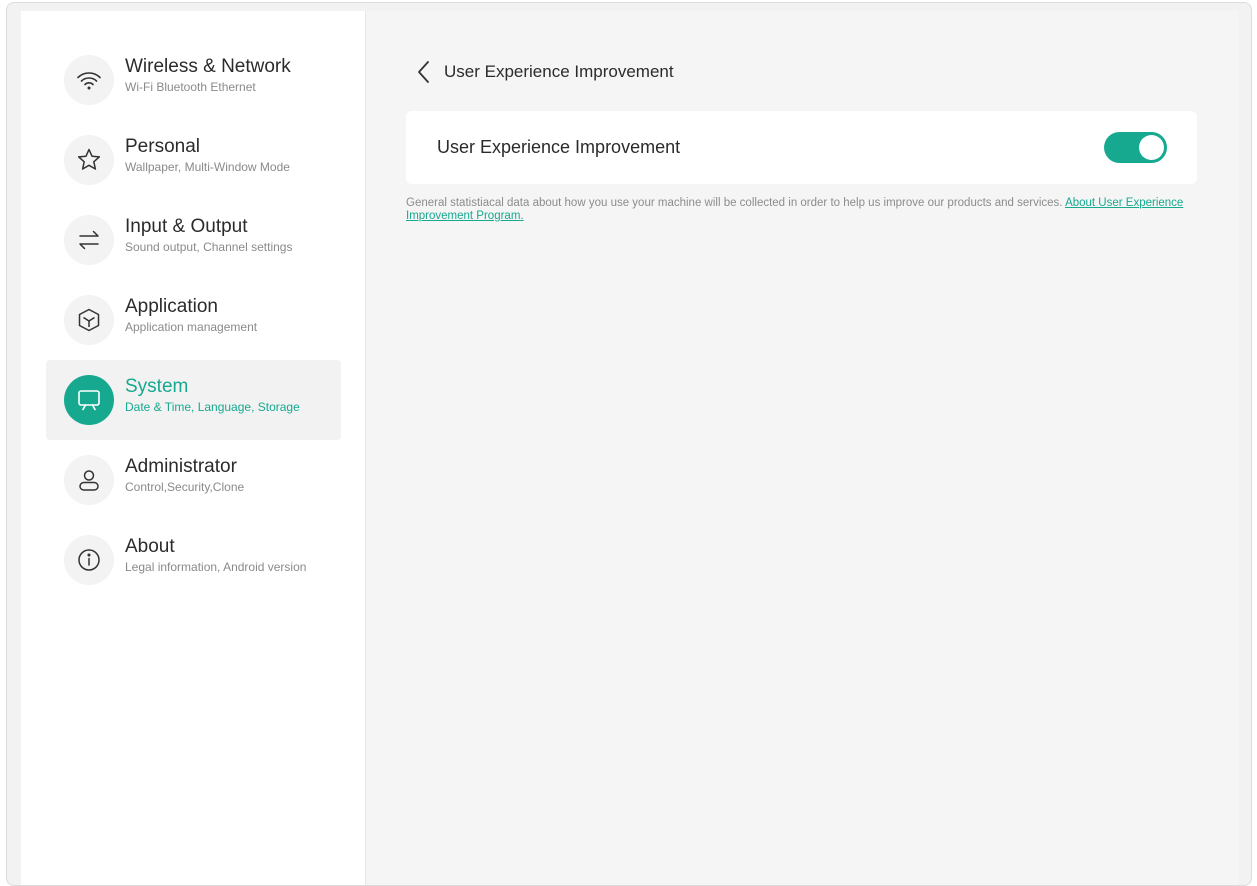  I want to click on sidebar-item-subtitle: Application management, so click(191, 326).